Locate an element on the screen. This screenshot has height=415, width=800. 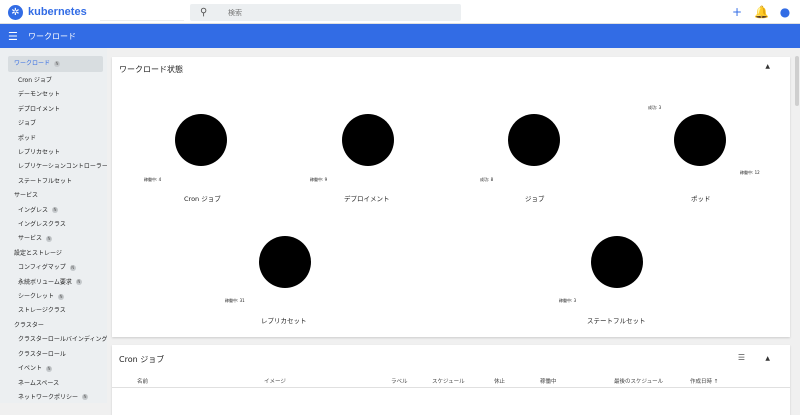
sidebar-item-cronjobs: Cron ジョブ is located at coordinates (53, 81).